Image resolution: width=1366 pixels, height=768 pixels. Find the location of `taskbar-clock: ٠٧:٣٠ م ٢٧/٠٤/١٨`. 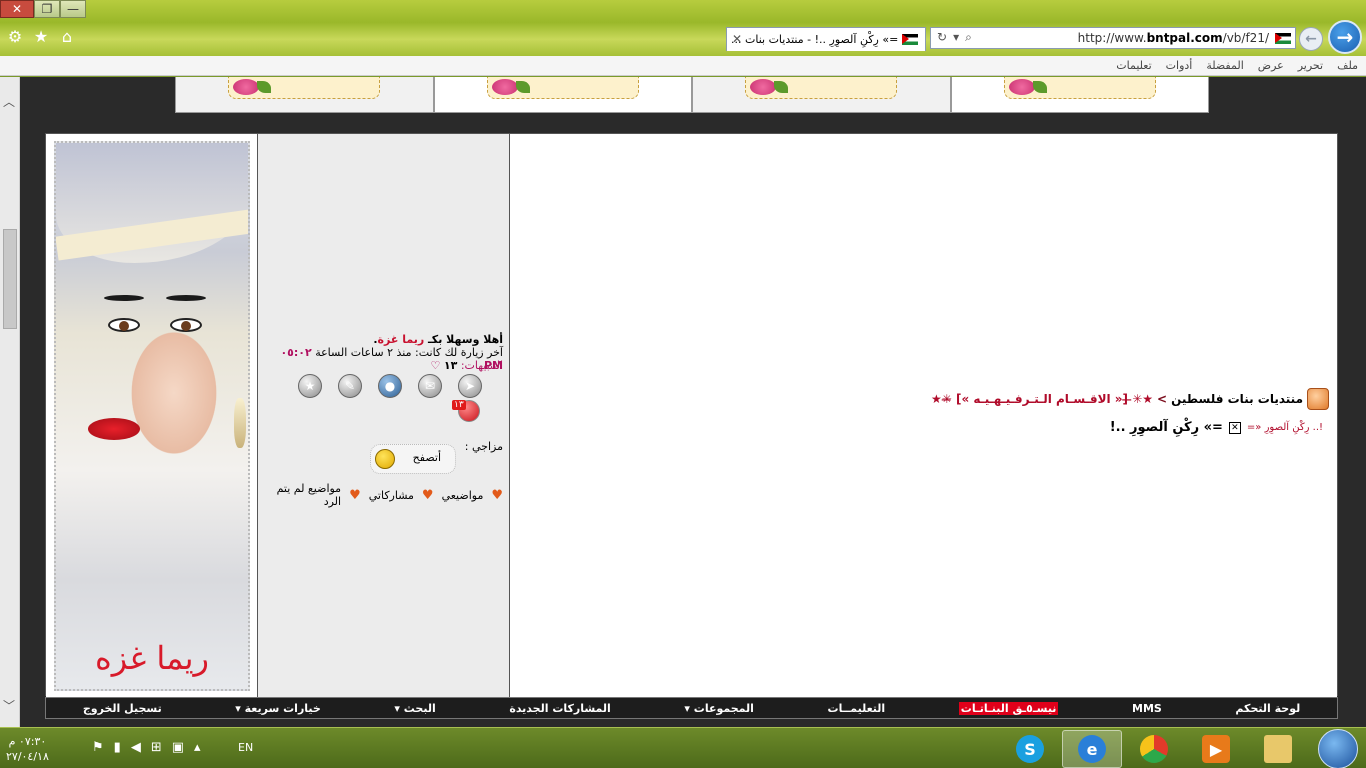

taskbar-clock: ٠٧:٣٠ م ٢٧/٠٤/١٨ is located at coordinates (27, 749).